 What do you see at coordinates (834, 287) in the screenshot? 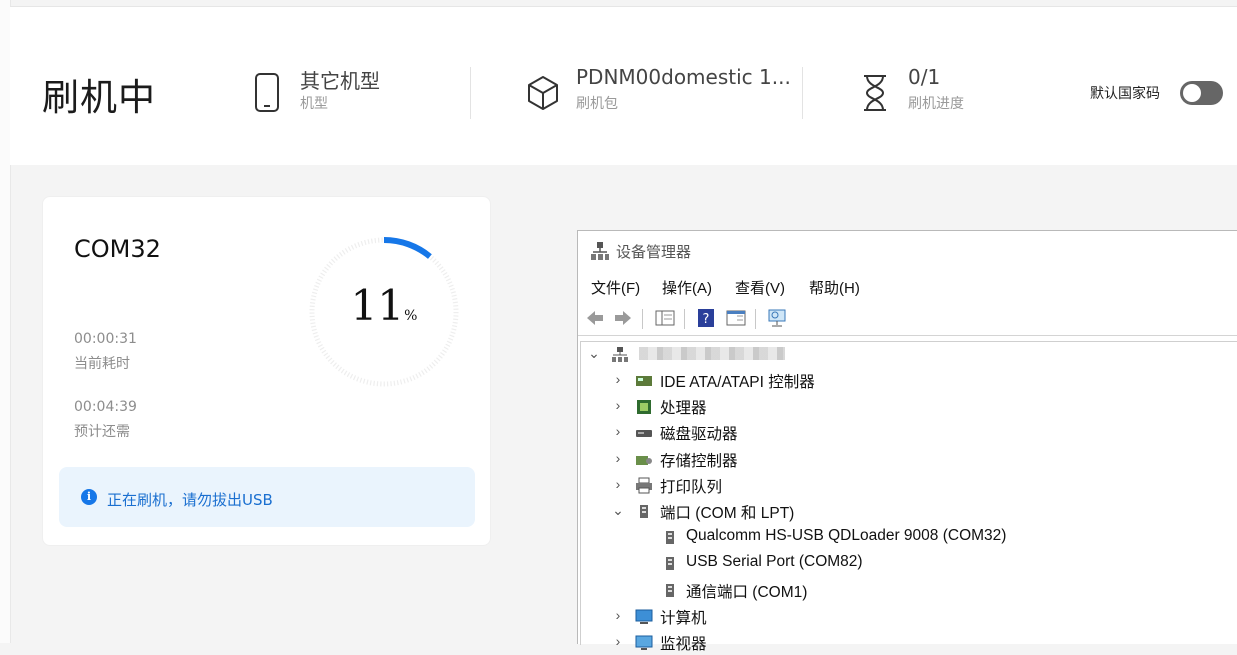
I see `menu-help: 帮助(H)` at bounding box center [834, 287].